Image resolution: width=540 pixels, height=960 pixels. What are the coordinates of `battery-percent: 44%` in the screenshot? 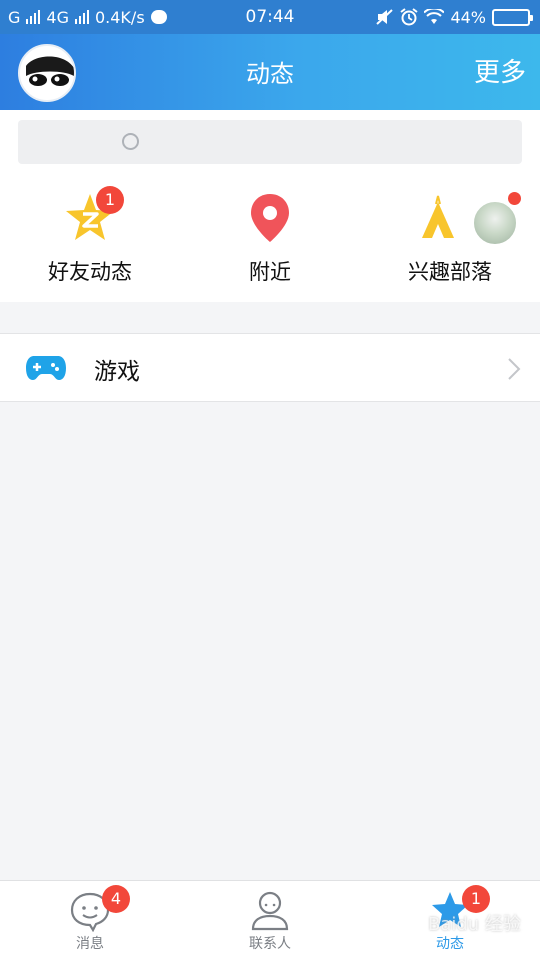 It's located at (468, 17).